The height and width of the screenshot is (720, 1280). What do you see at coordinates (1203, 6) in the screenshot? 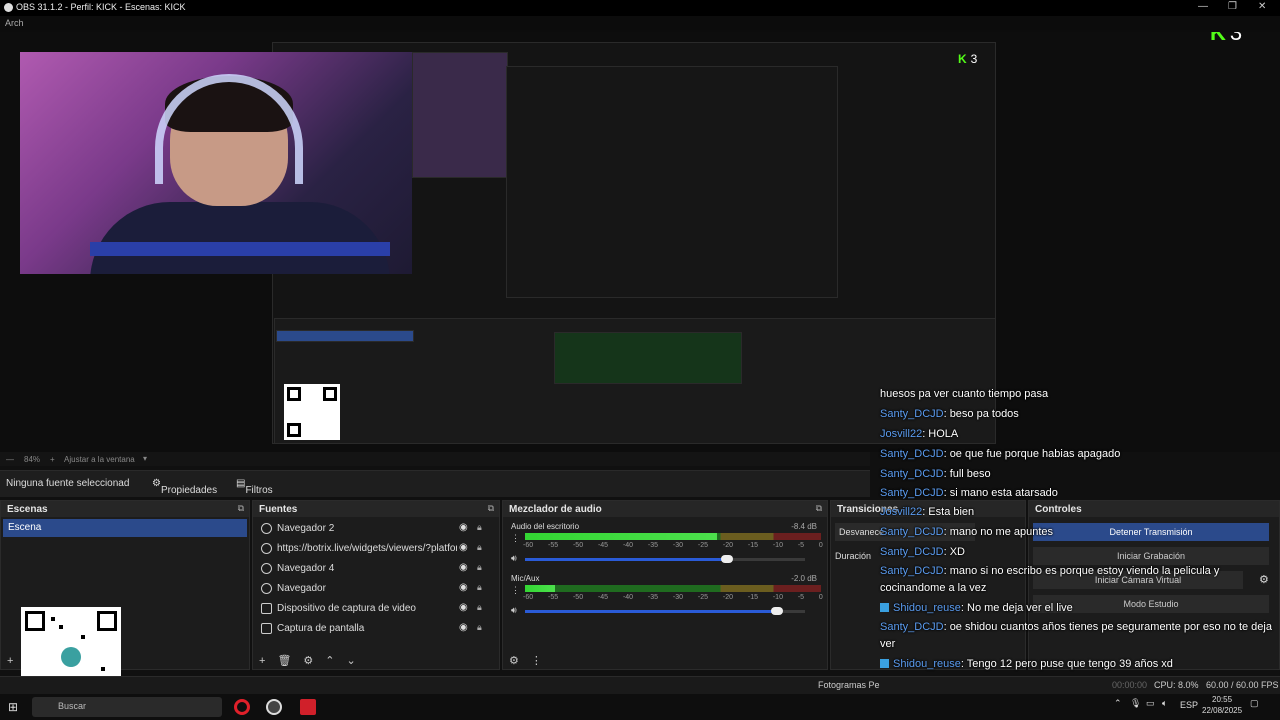
I see `minimize-button: —` at bounding box center [1203, 6].